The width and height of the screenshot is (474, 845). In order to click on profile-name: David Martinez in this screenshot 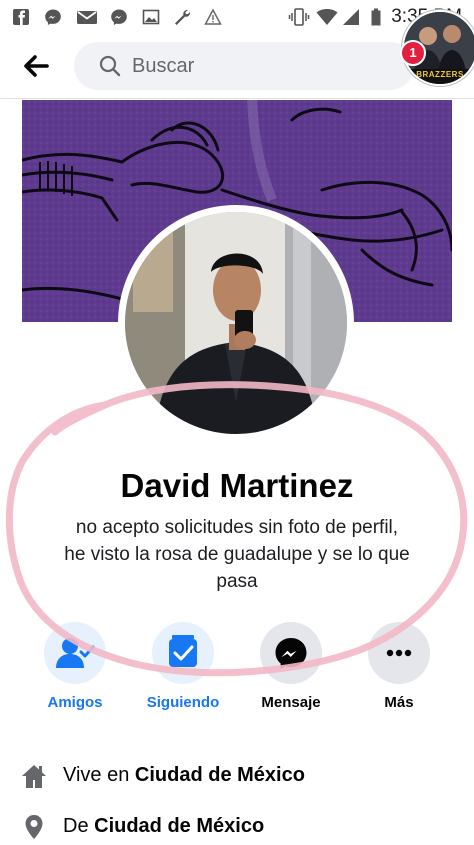, I will do `click(237, 485)`.